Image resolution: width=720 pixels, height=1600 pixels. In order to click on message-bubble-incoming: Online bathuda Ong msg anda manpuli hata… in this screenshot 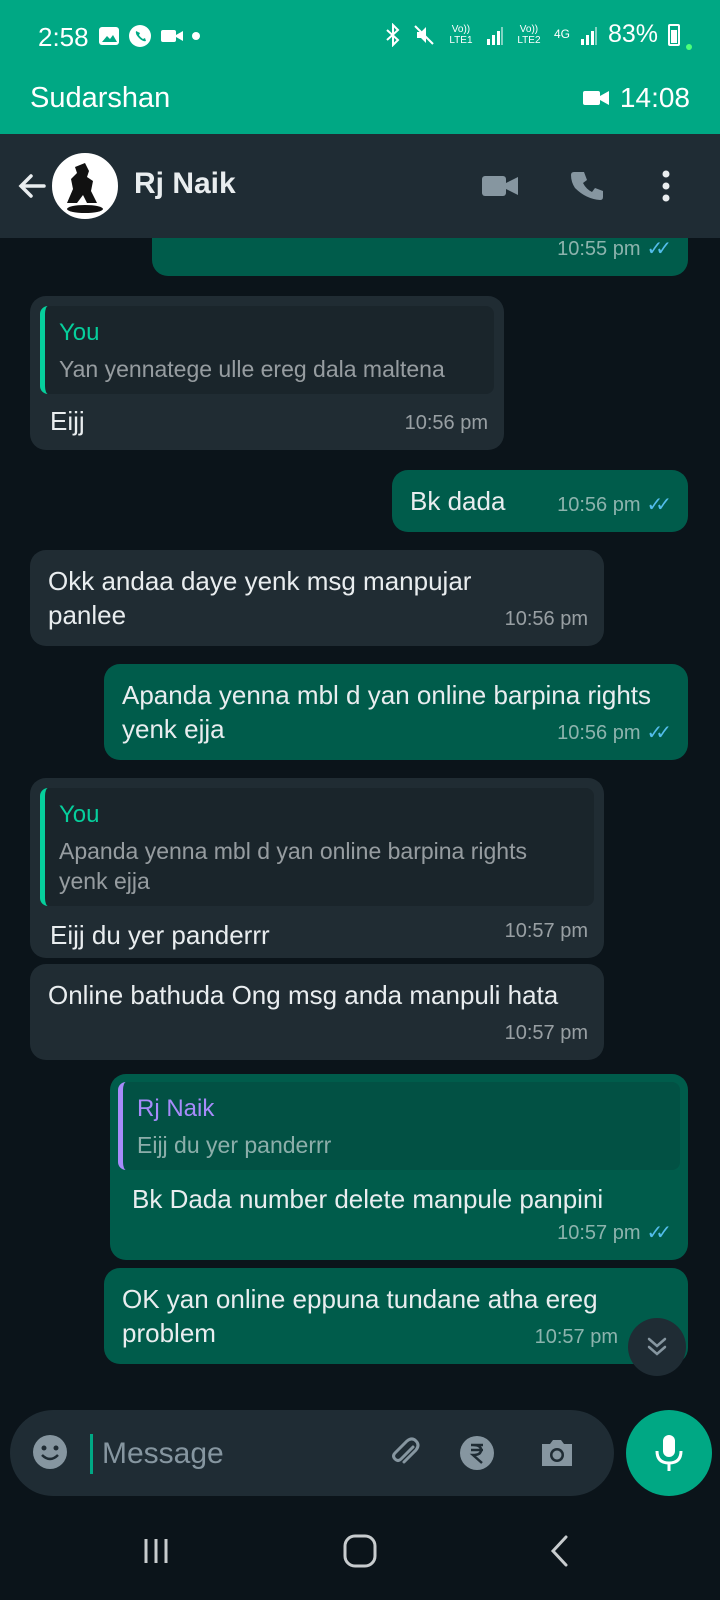, I will do `click(317, 1012)`.